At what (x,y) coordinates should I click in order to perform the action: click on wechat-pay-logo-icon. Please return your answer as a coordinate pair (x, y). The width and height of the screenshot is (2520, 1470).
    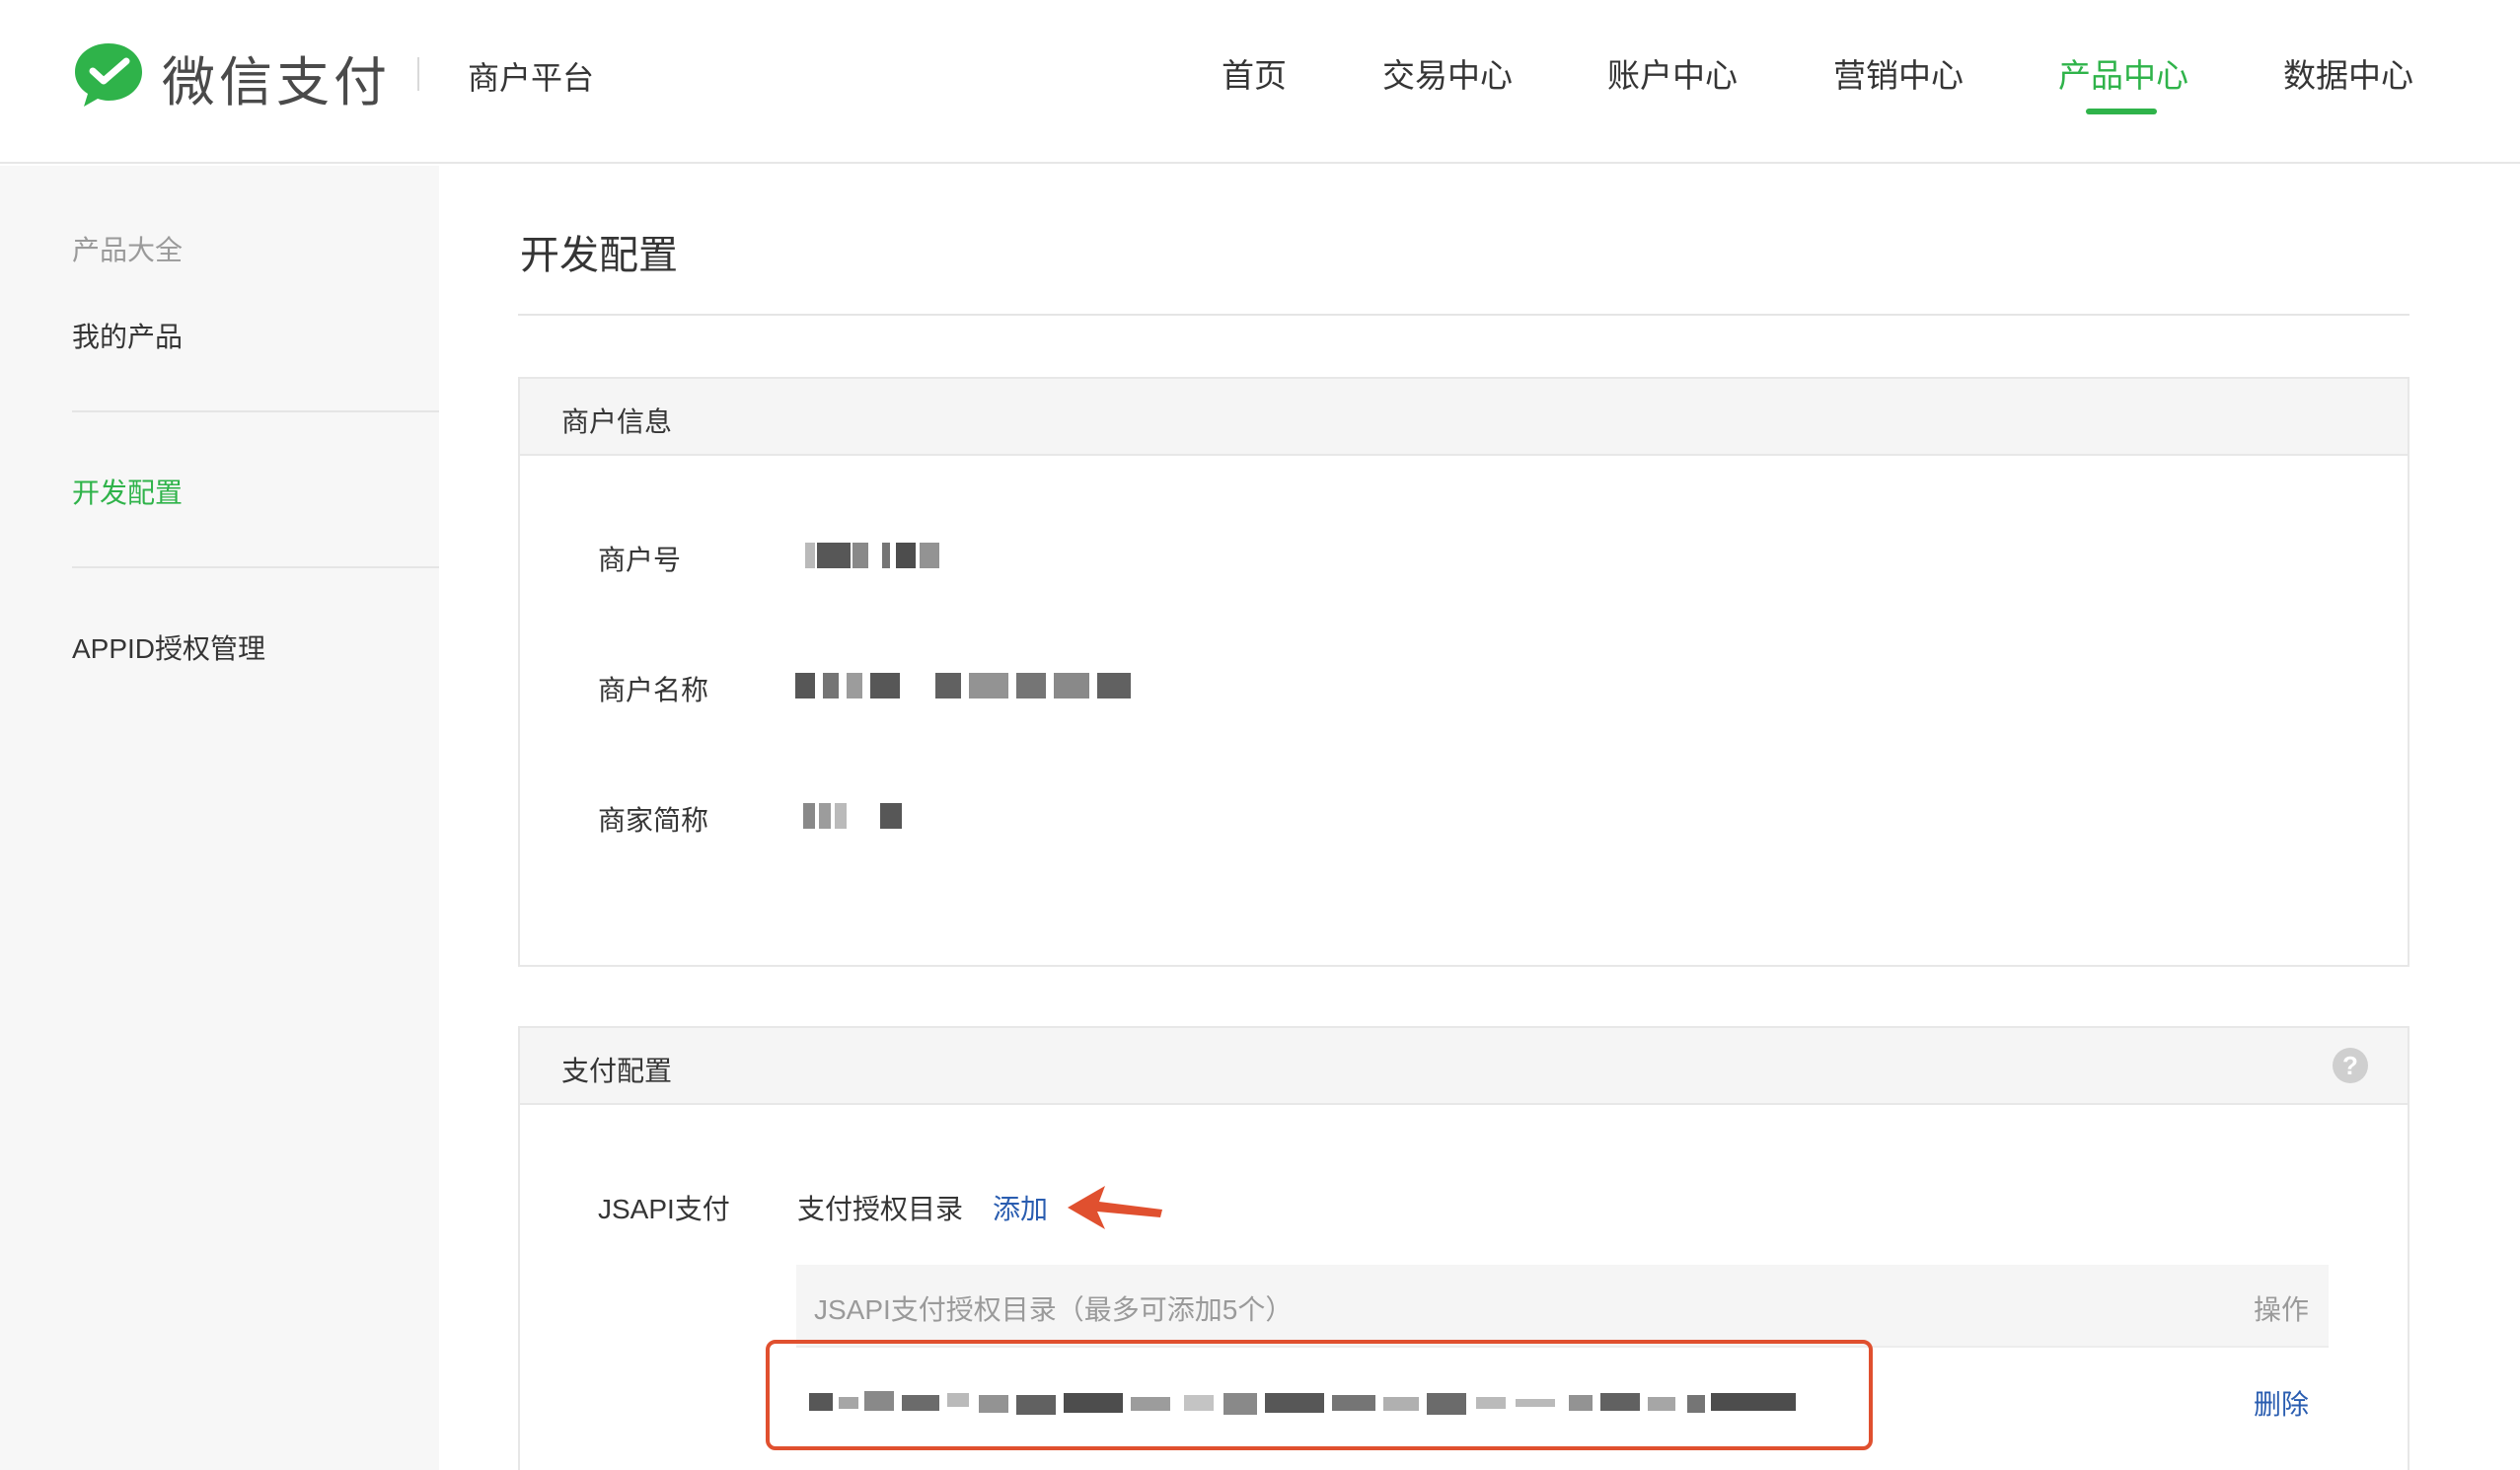
    Looking at the image, I should click on (108, 75).